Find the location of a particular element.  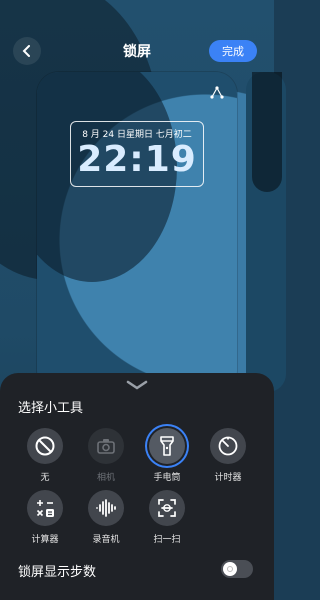

toggle-knob is located at coordinates (230, 569).